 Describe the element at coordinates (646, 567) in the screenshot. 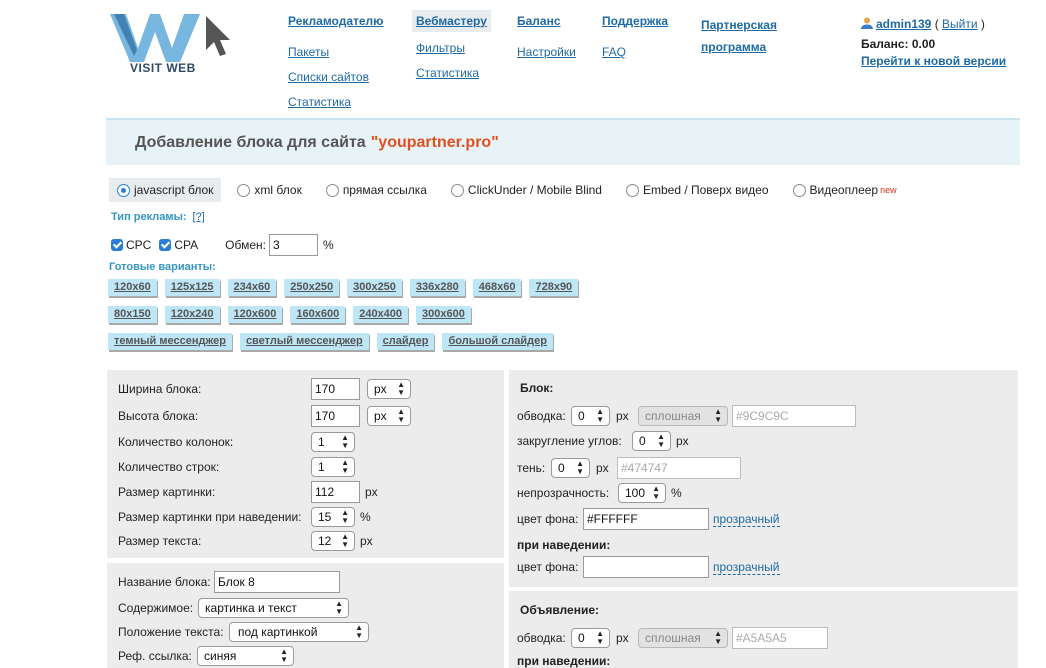

I see `hover-bg-input` at that location.